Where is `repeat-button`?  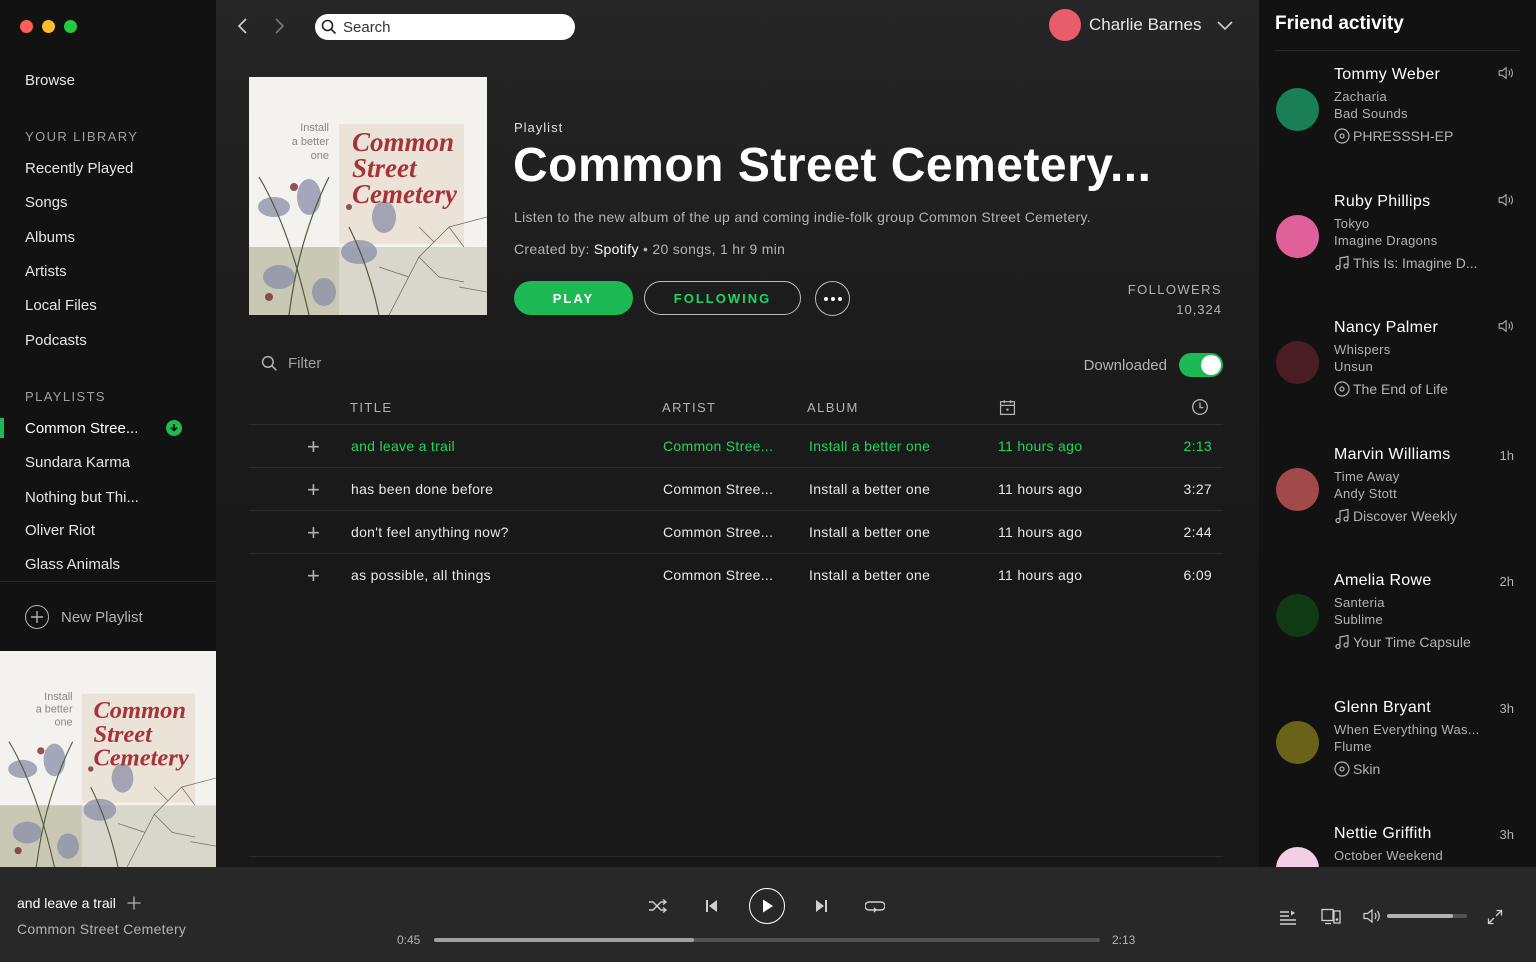 repeat-button is located at coordinates (875, 906).